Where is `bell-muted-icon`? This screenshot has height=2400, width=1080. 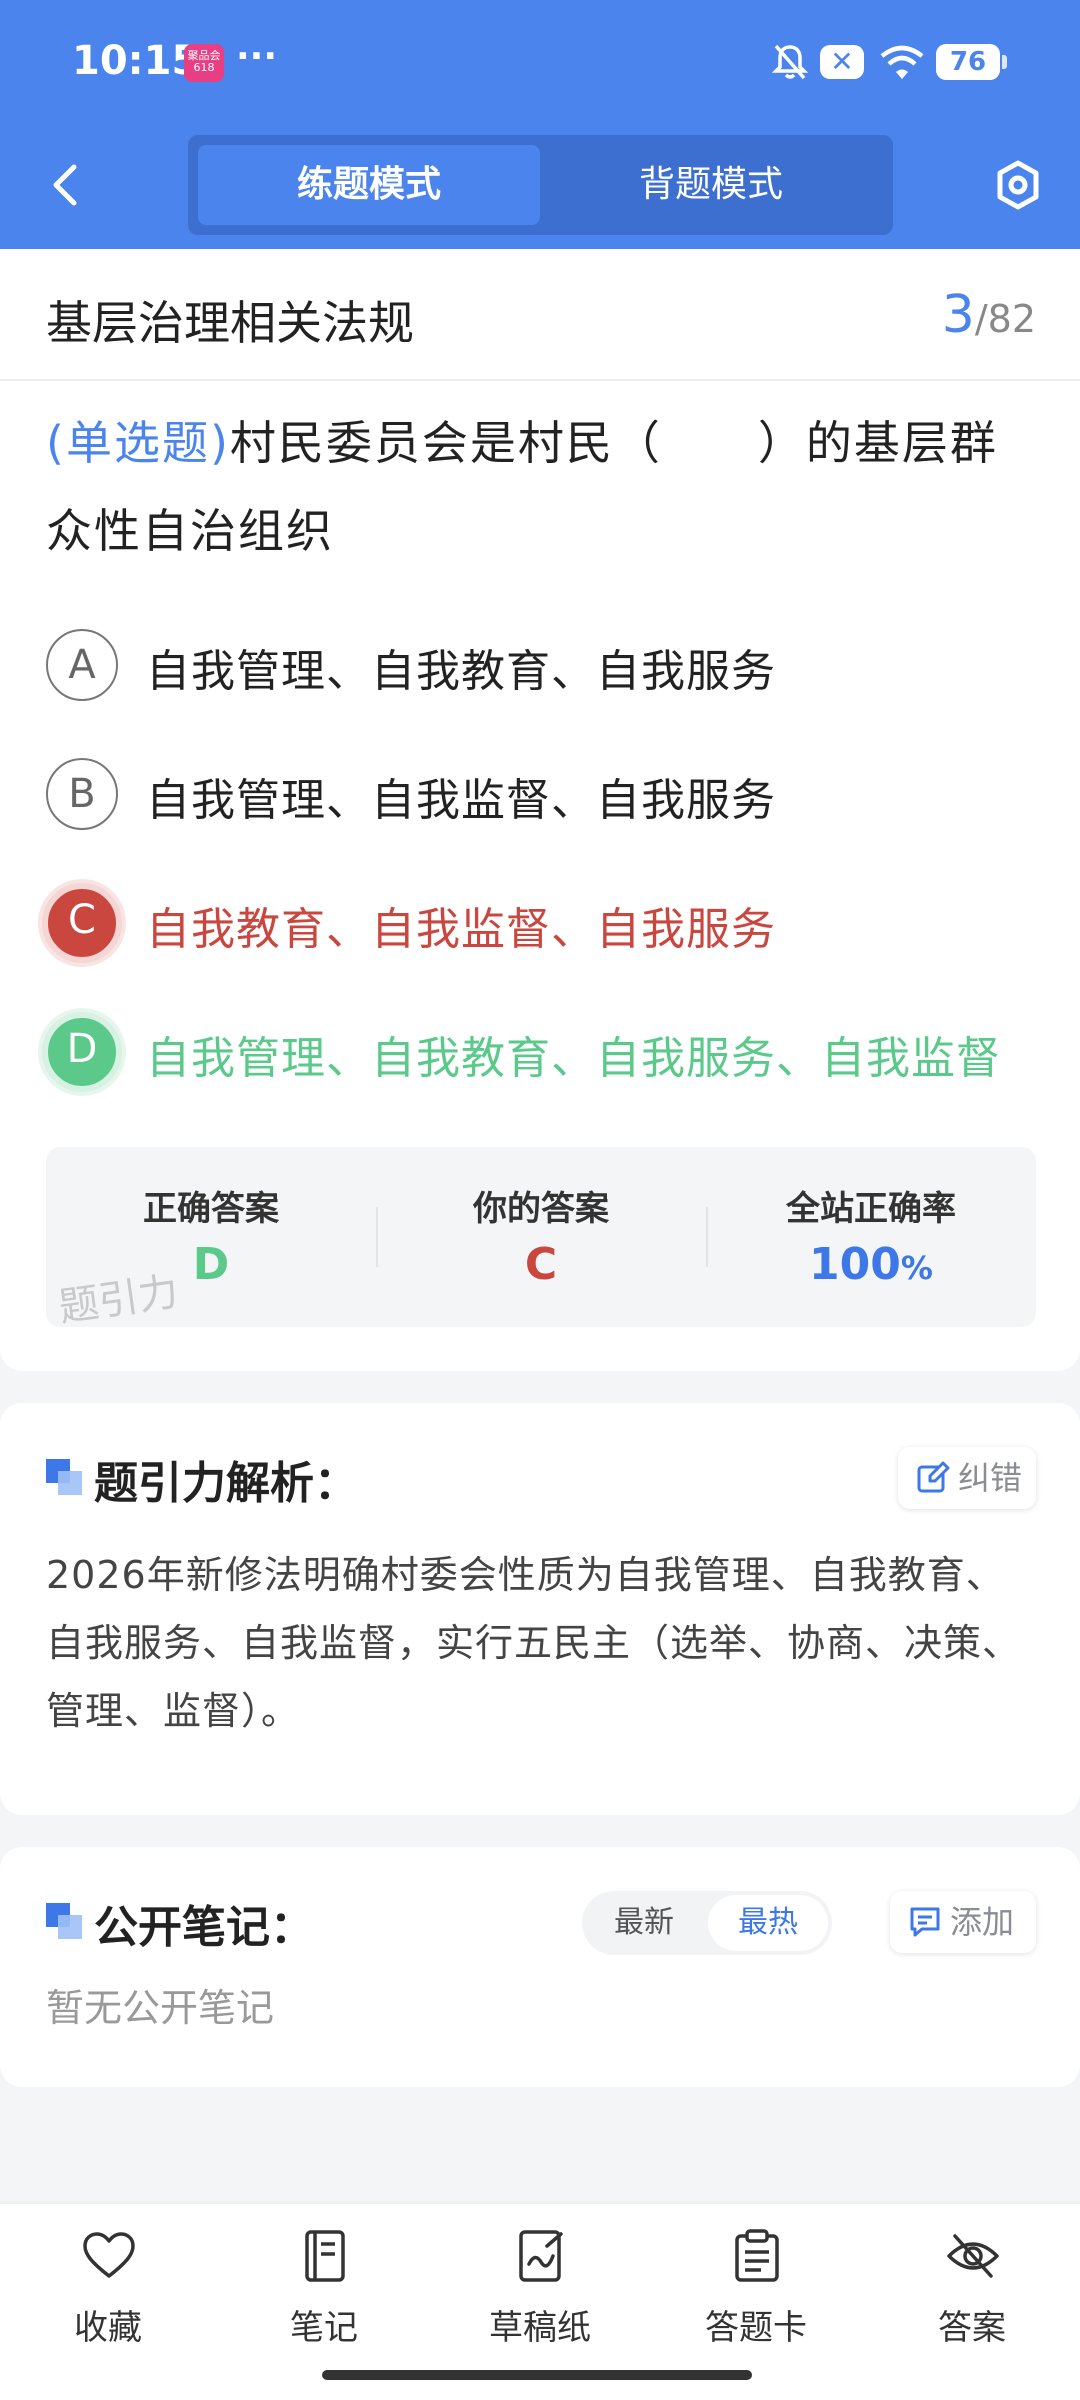
bell-muted-icon is located at coordinates (790, 62).